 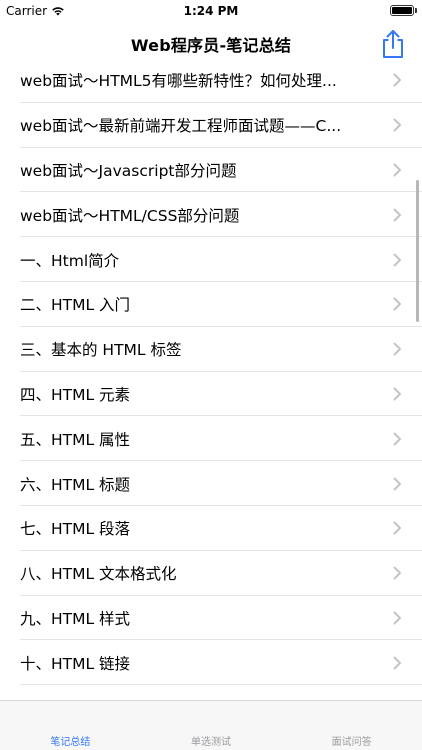 I want to click on list-item: web面试～Javascript部分问题, so click(x=211, y=170).